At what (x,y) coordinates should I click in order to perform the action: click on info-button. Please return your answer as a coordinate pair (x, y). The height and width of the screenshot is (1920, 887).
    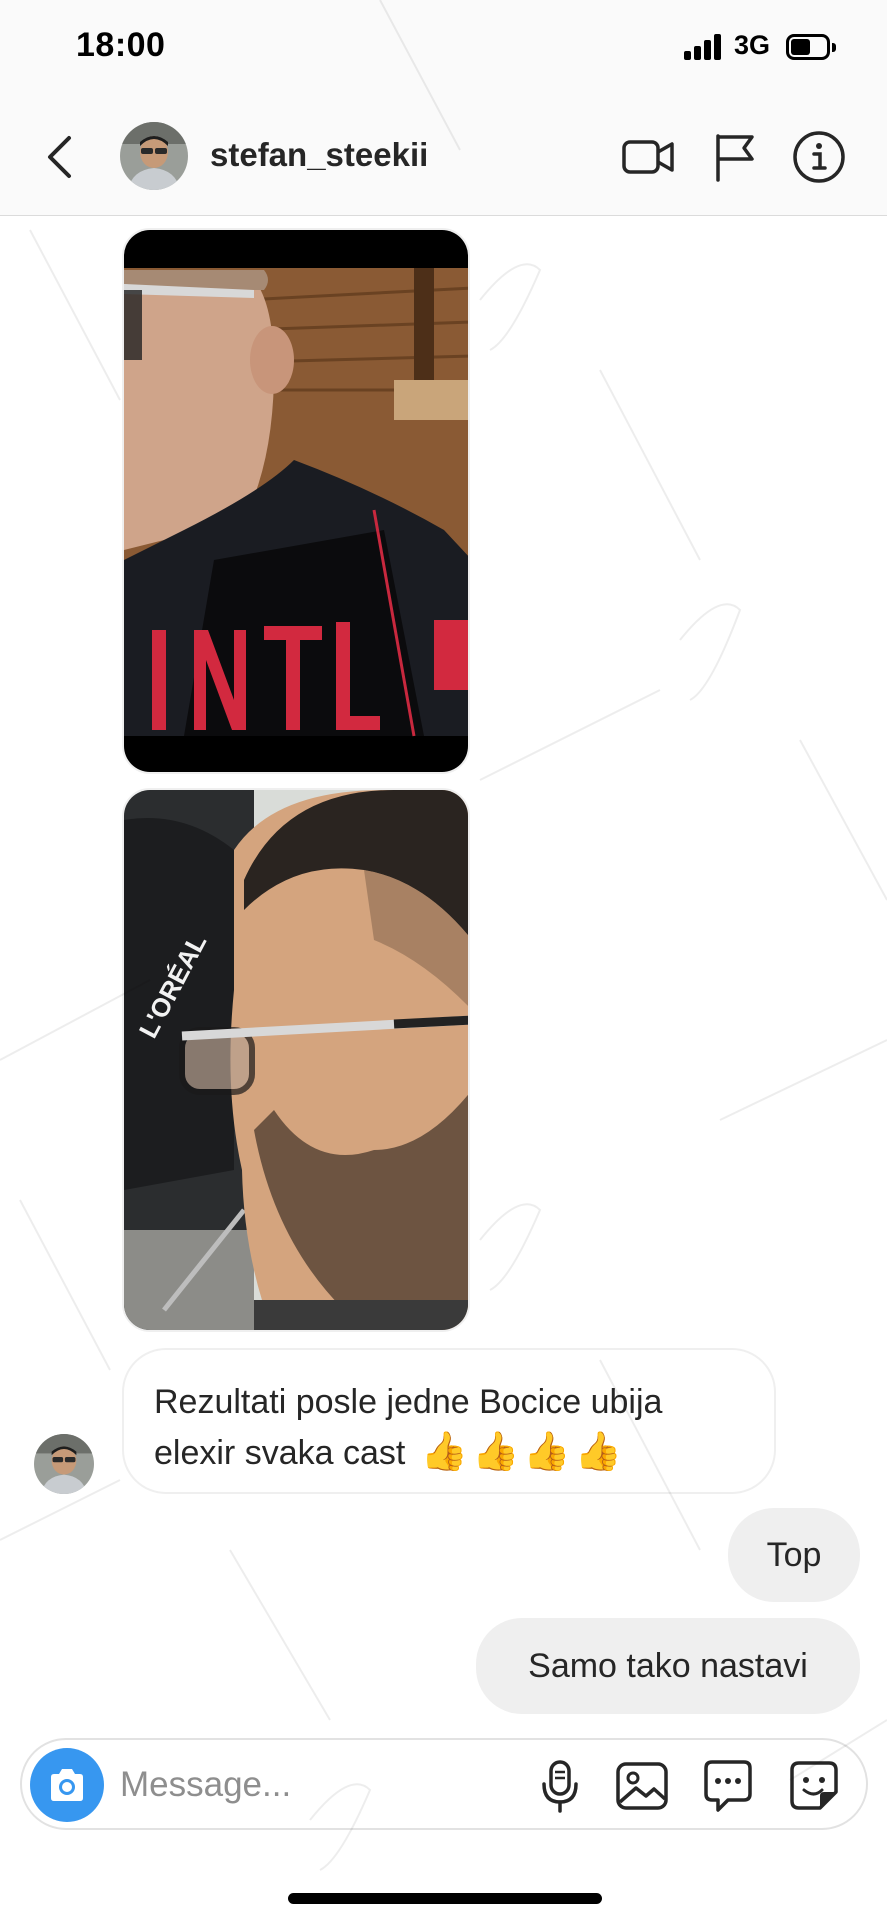
    Looking at the image, I should click on (819, 157).